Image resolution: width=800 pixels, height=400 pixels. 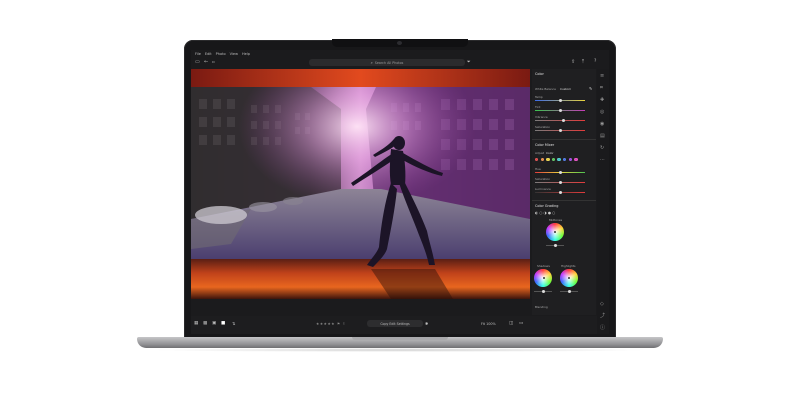 I want to click on arrow-right-icon: ▫, so click(x=213, y=62).